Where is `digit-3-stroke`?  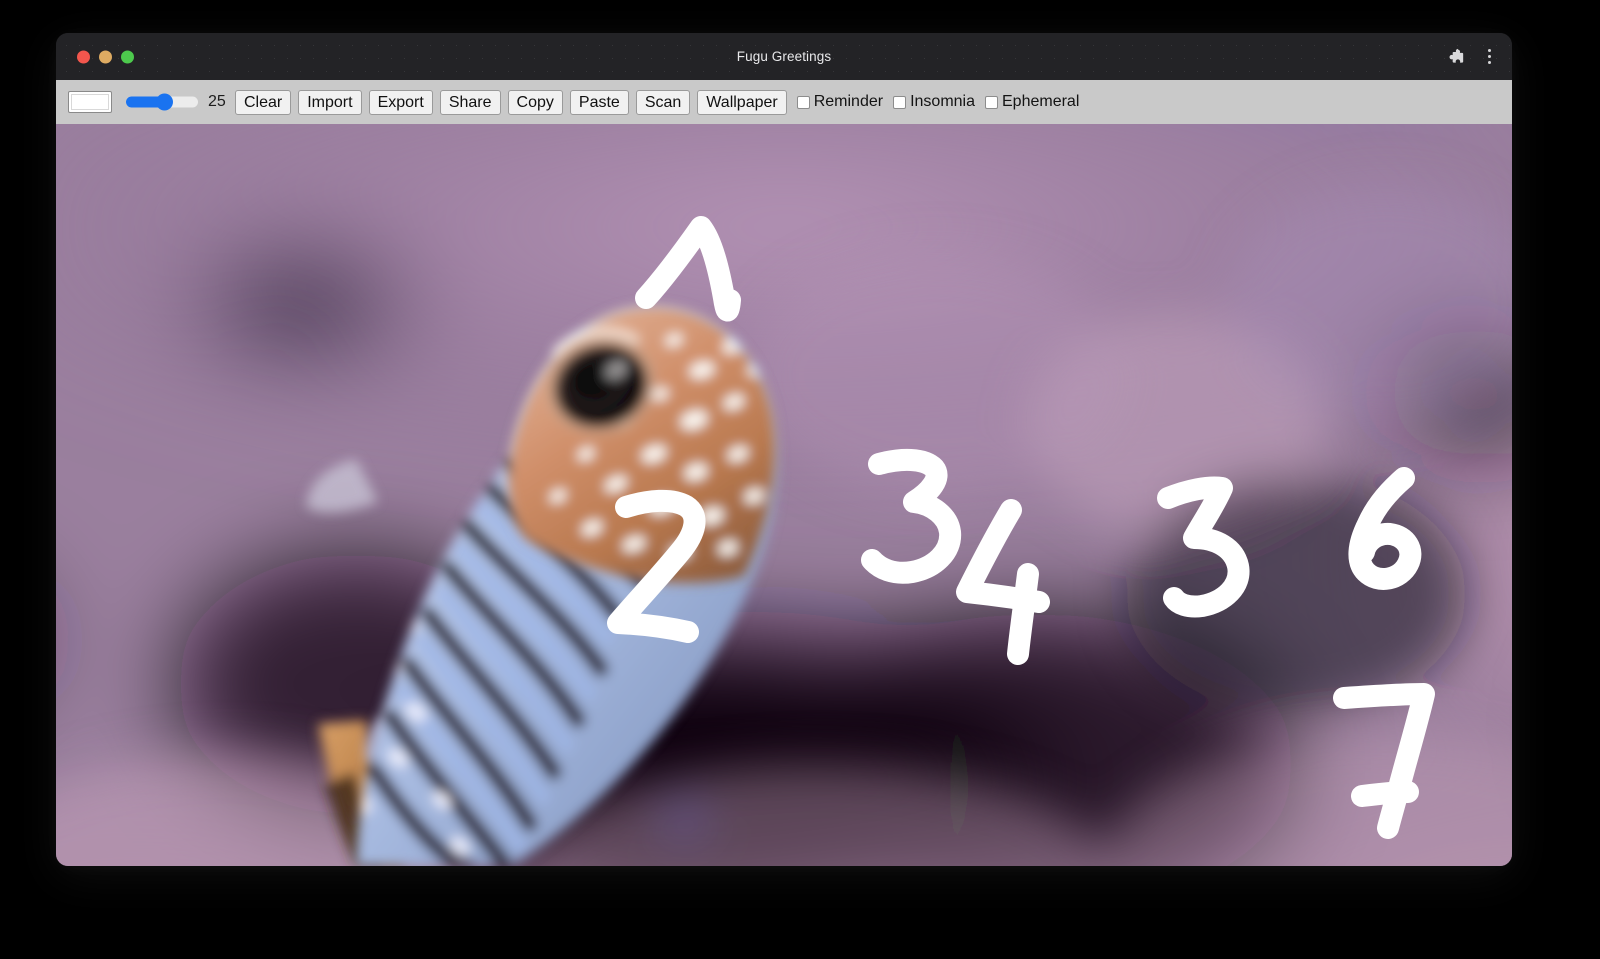
digit-3-stroke is located at coordinates (911, 516).